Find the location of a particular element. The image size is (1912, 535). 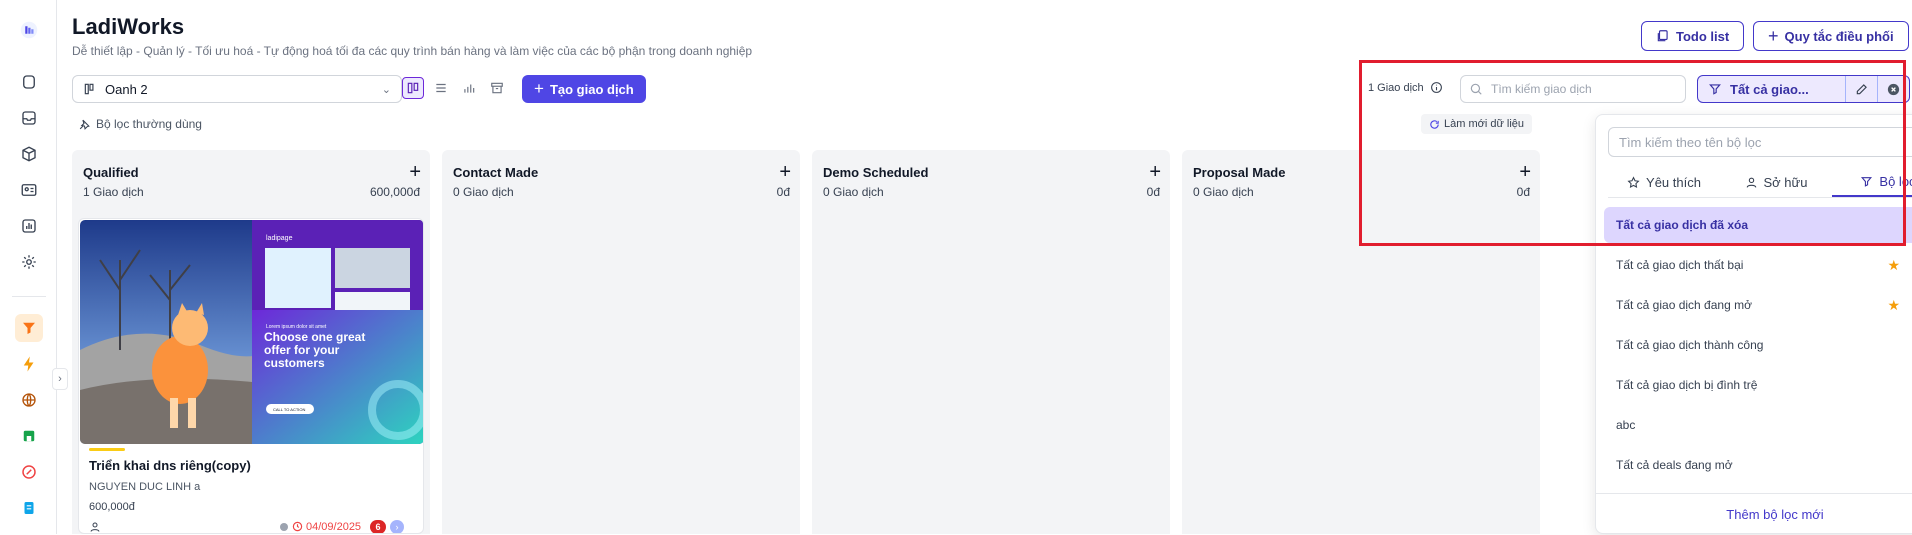

saved-filters-link: Bộ lọc thường dùng is located at coordinates (140, 124).